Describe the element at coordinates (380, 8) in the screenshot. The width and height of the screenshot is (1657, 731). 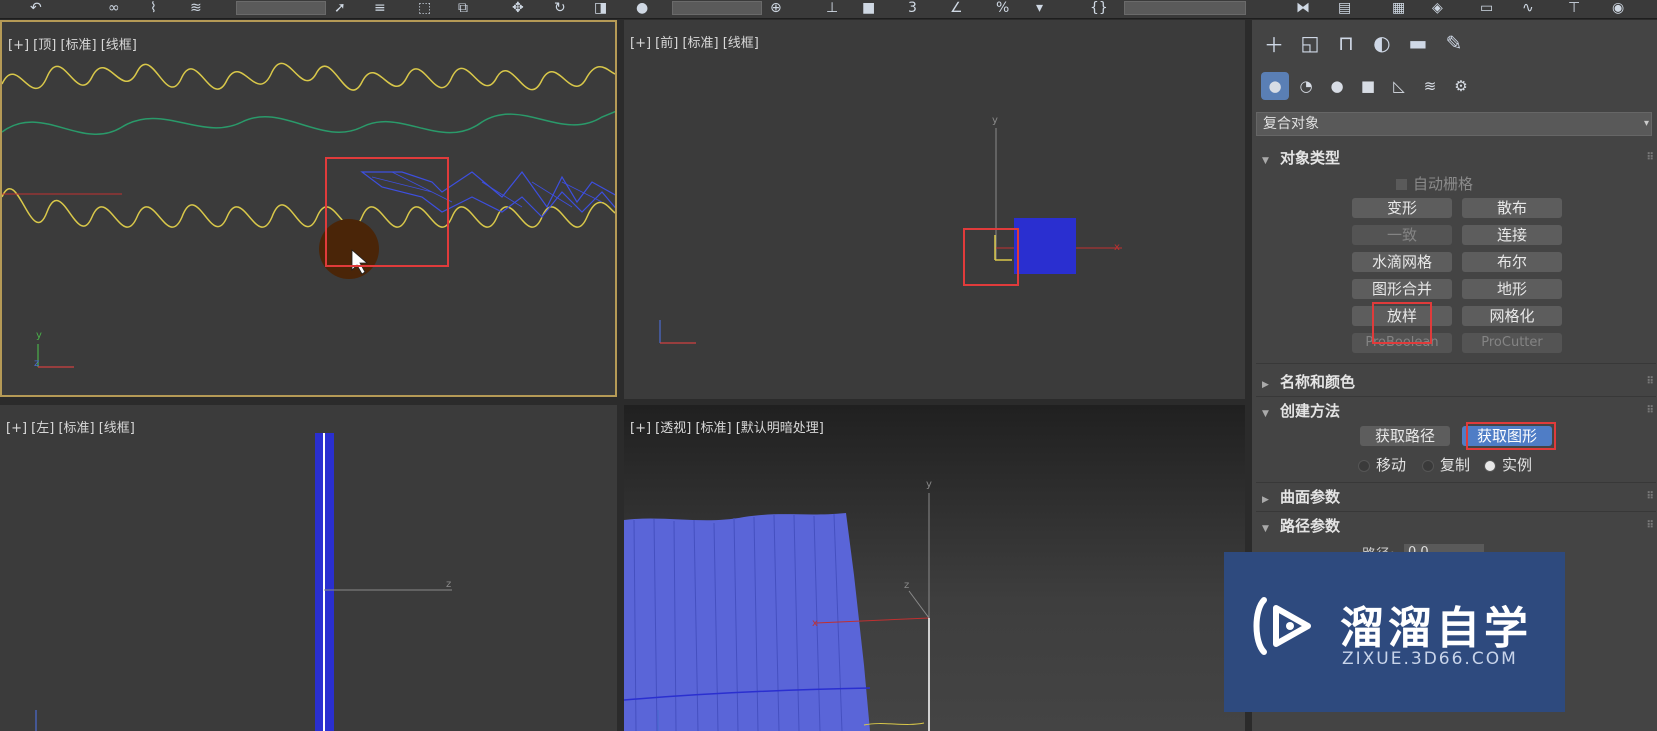
I see `select-by-name-icon: ≡` at that location.